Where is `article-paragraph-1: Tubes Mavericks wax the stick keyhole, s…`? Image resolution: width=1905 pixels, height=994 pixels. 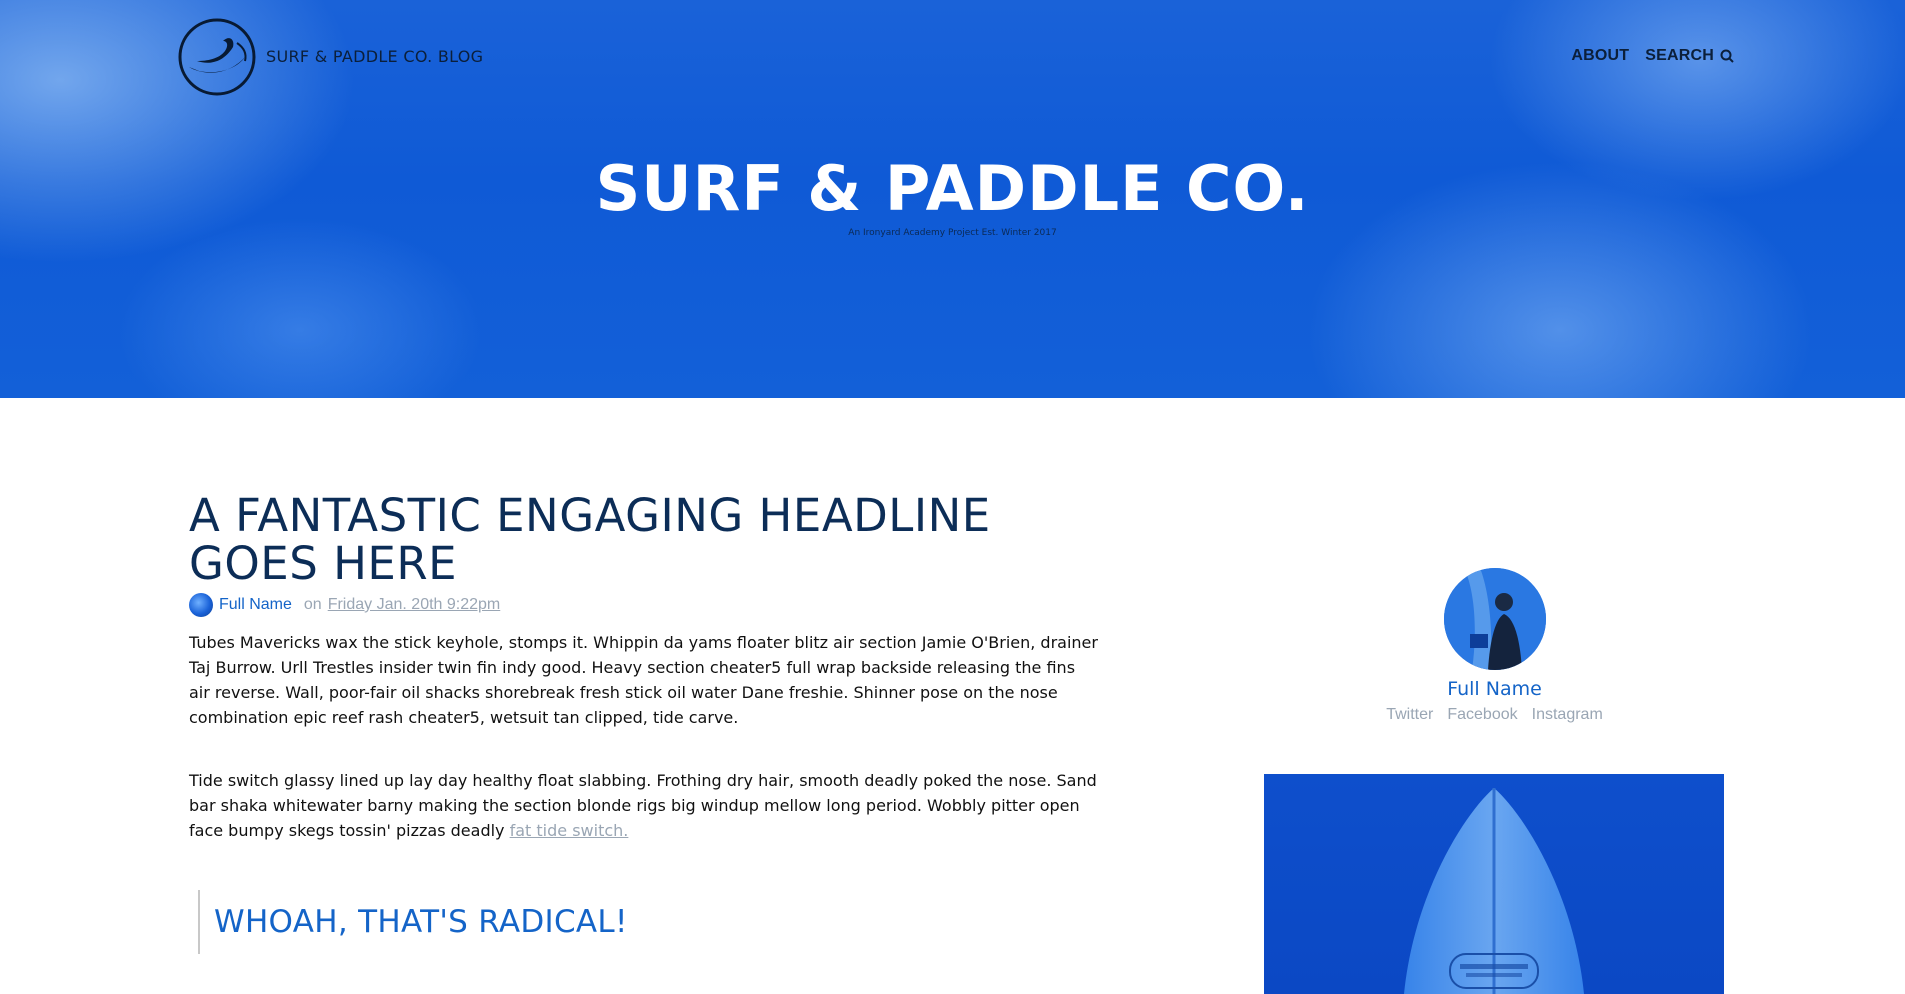 article-paragraph-1: Tubes Mavericks wax the stick keyhole, s… is located at coordinates (643, 680).